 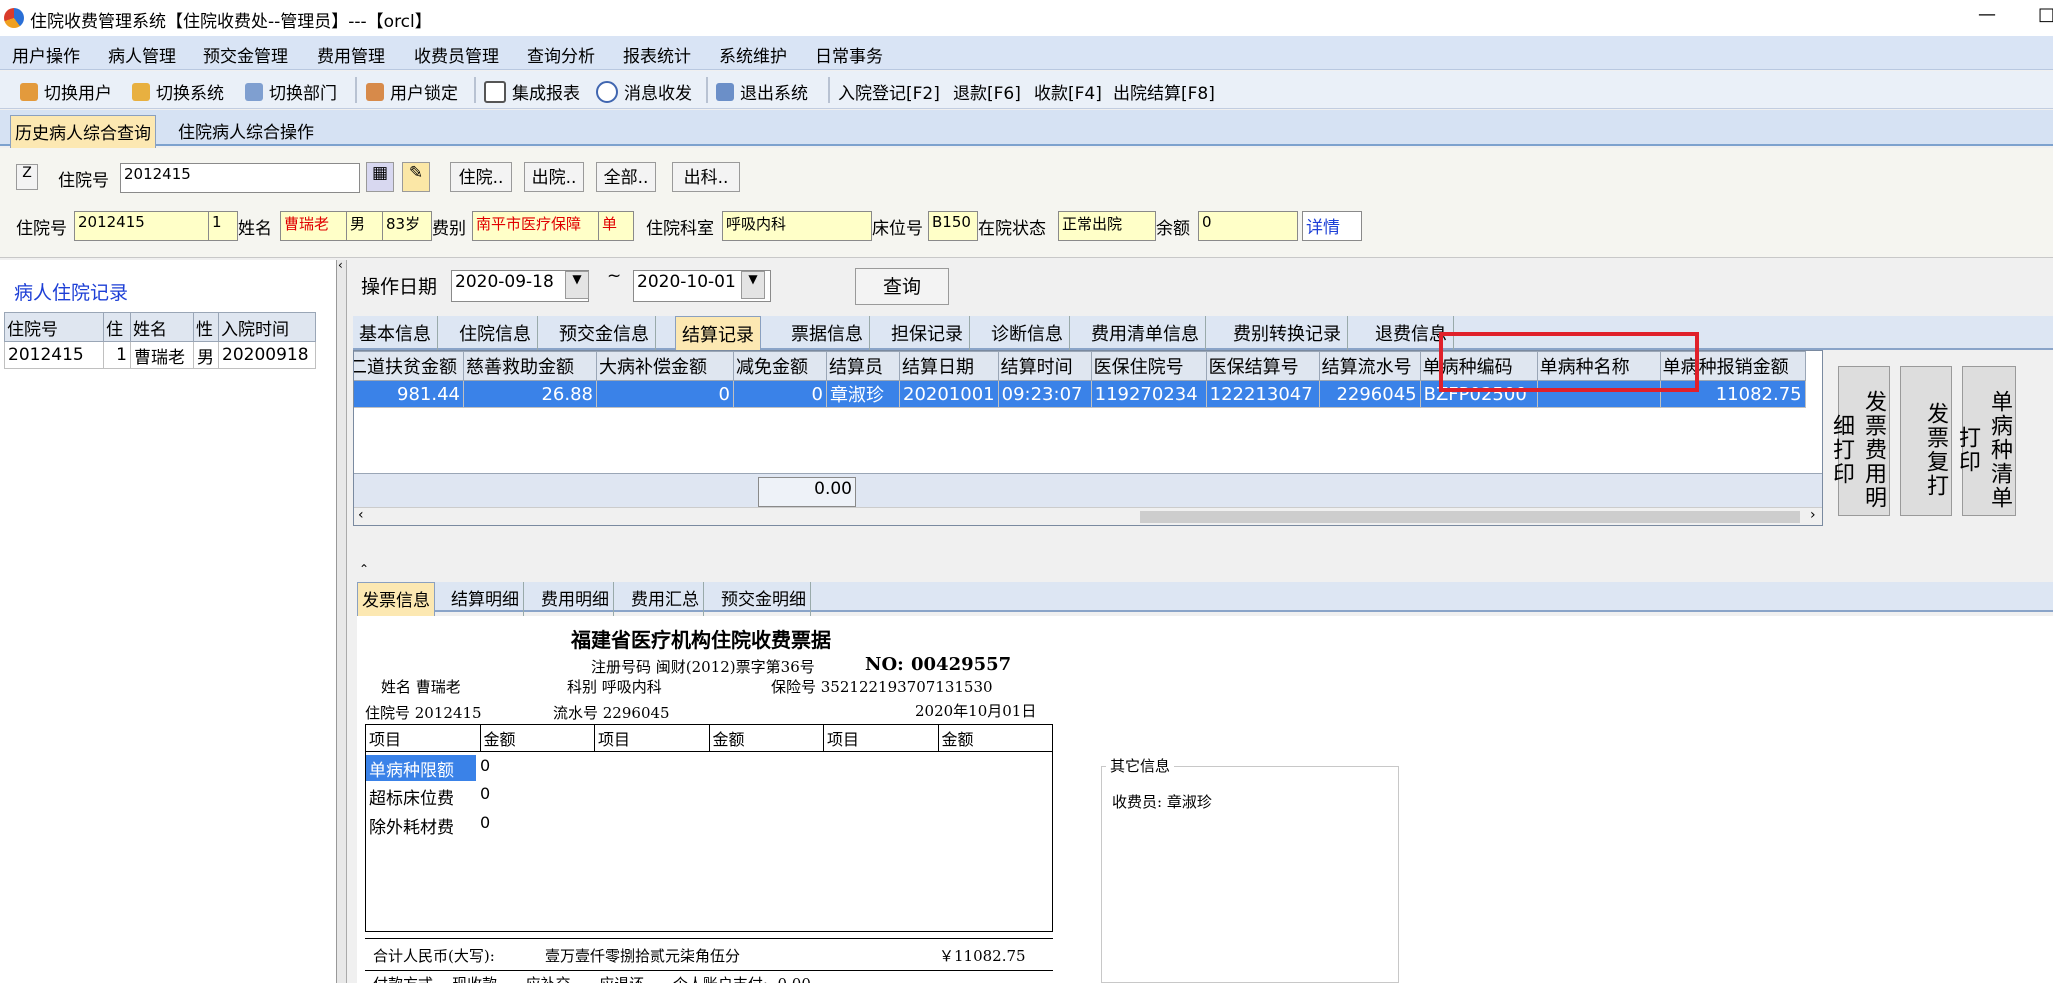 I want to click on menu-cashier: 收费员管理, so click(x=456, y=54).